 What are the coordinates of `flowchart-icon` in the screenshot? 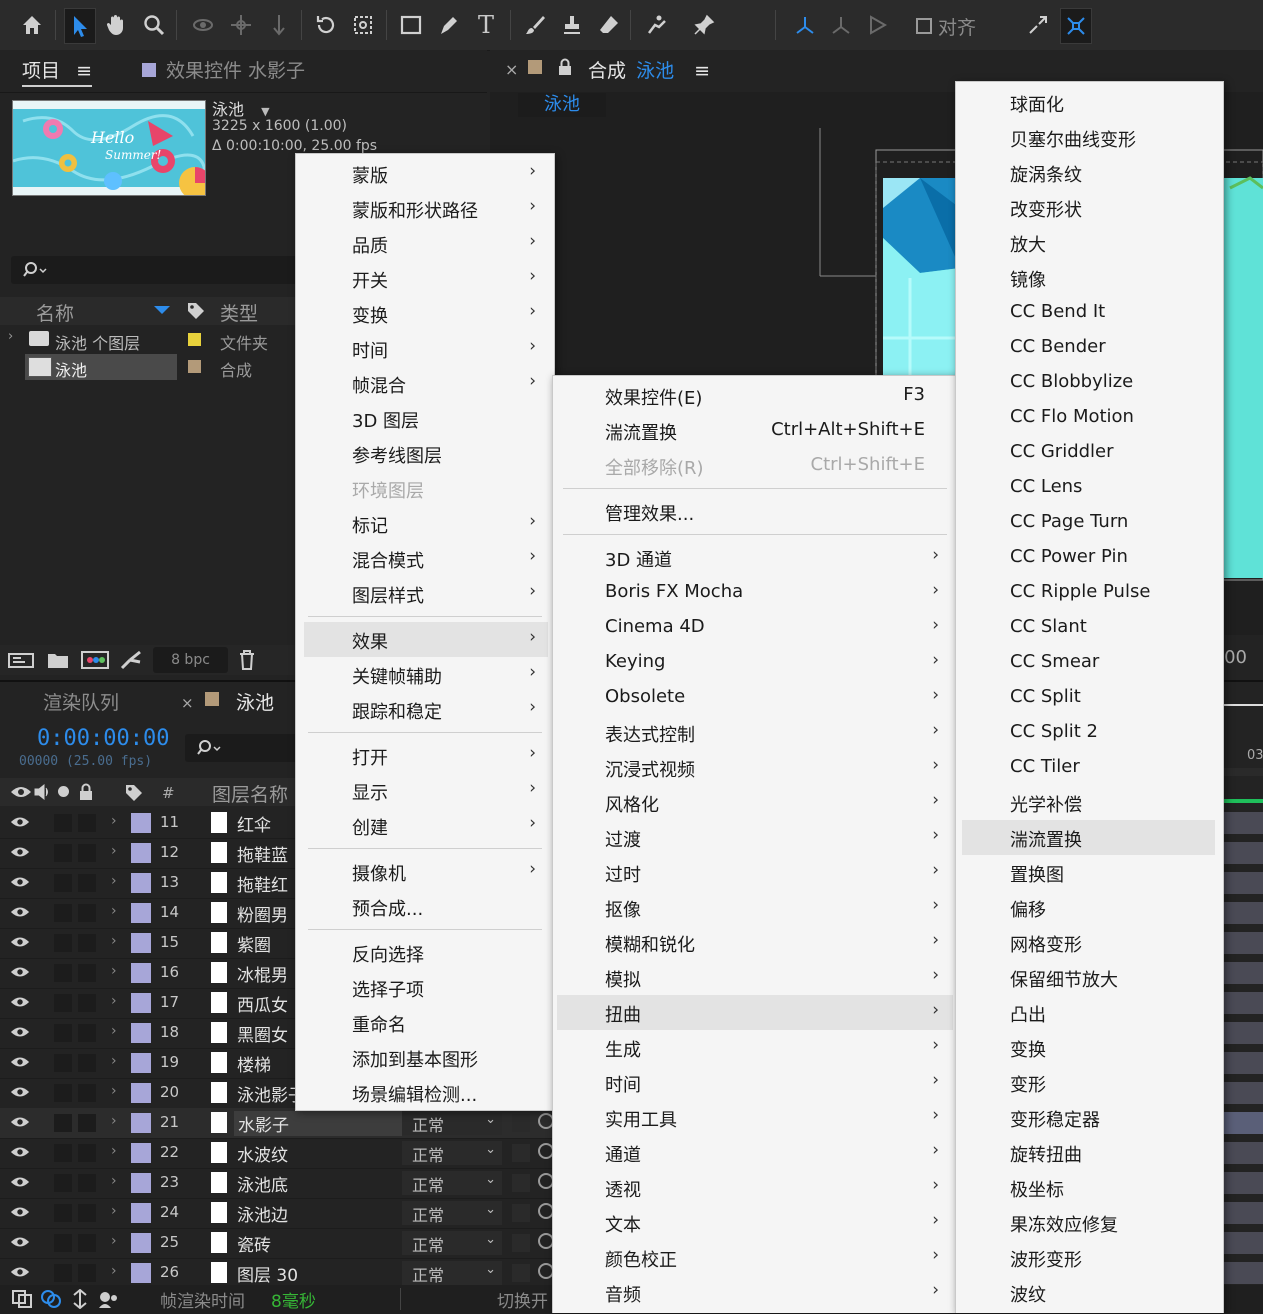 It's located at (131, 660).